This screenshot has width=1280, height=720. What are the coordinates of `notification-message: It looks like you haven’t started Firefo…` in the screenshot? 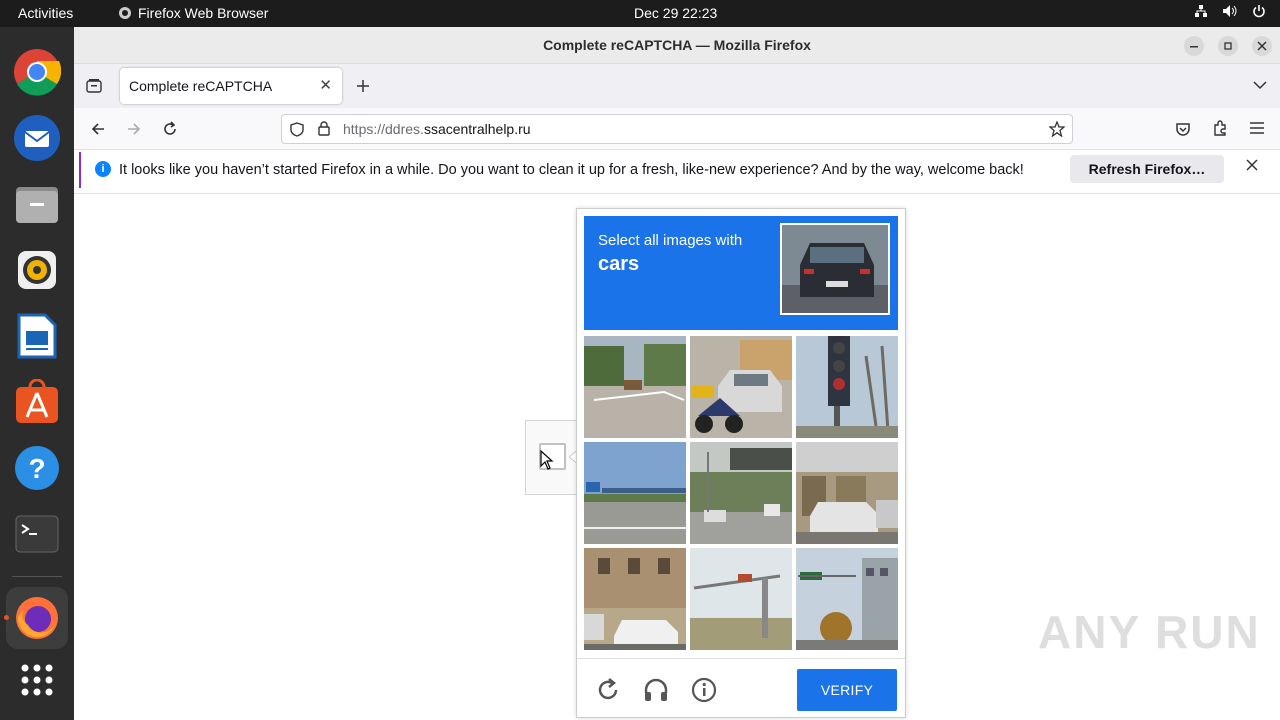 It's located at (571, 170).